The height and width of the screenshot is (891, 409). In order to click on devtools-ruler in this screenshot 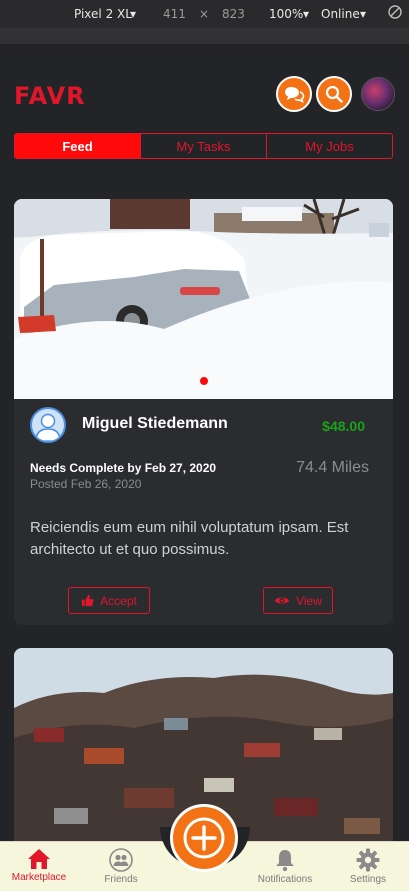, I will do `click(204, 36)`.